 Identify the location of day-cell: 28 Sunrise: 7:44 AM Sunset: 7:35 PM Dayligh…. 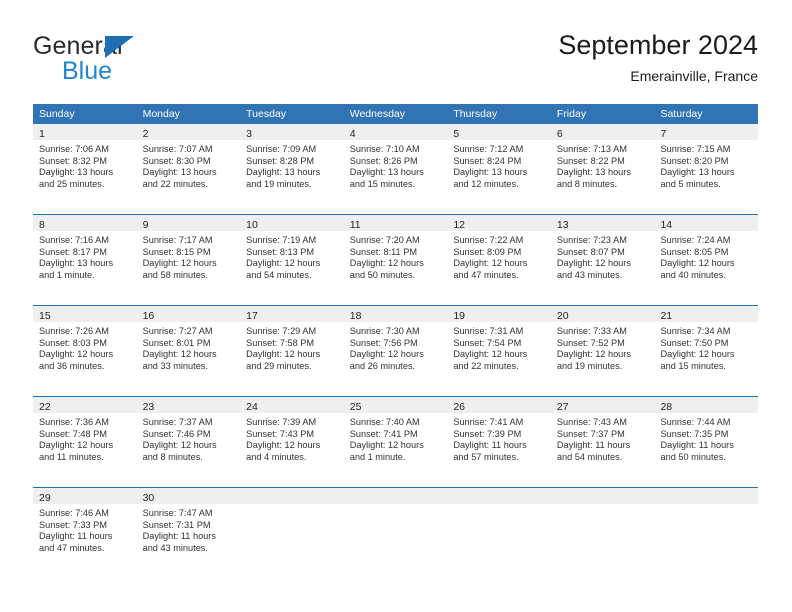
(706, 438).